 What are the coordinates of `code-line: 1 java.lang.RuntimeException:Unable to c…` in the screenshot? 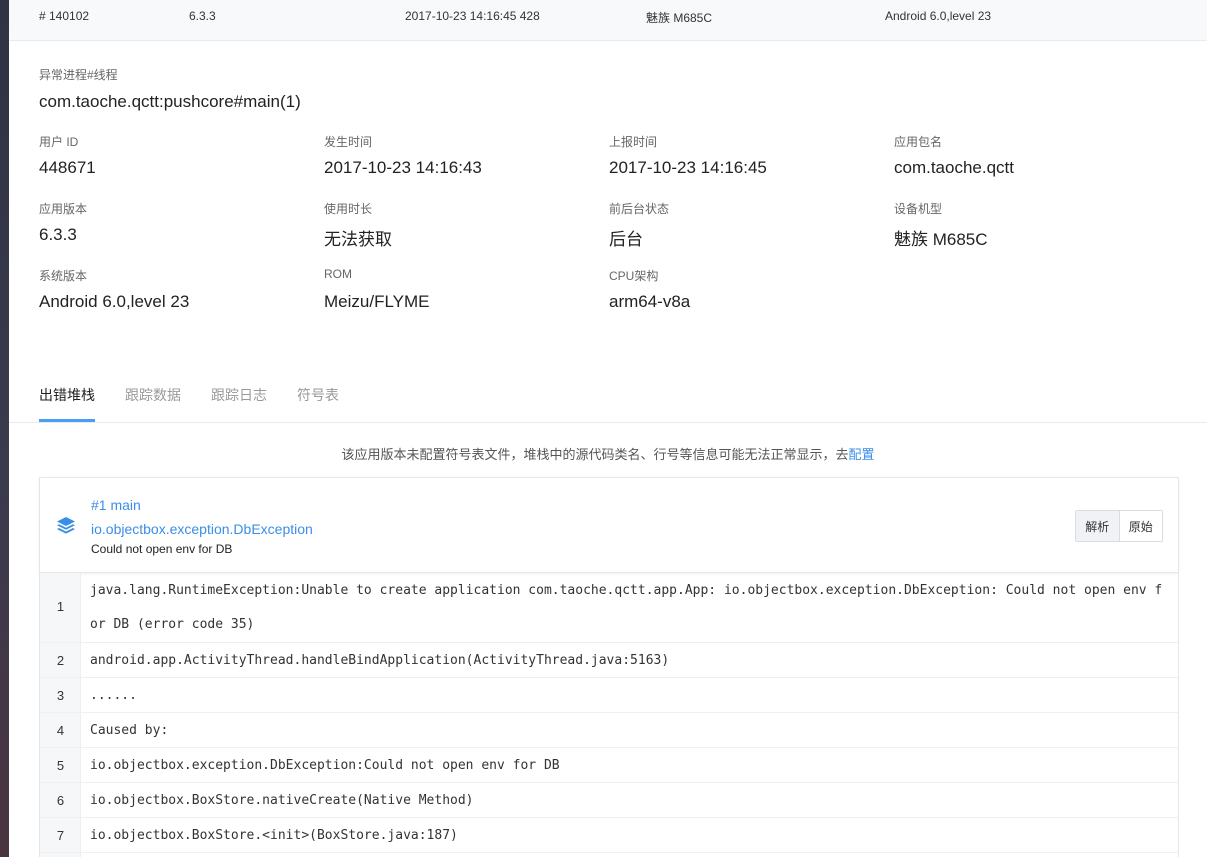 It's located at (609, 608).